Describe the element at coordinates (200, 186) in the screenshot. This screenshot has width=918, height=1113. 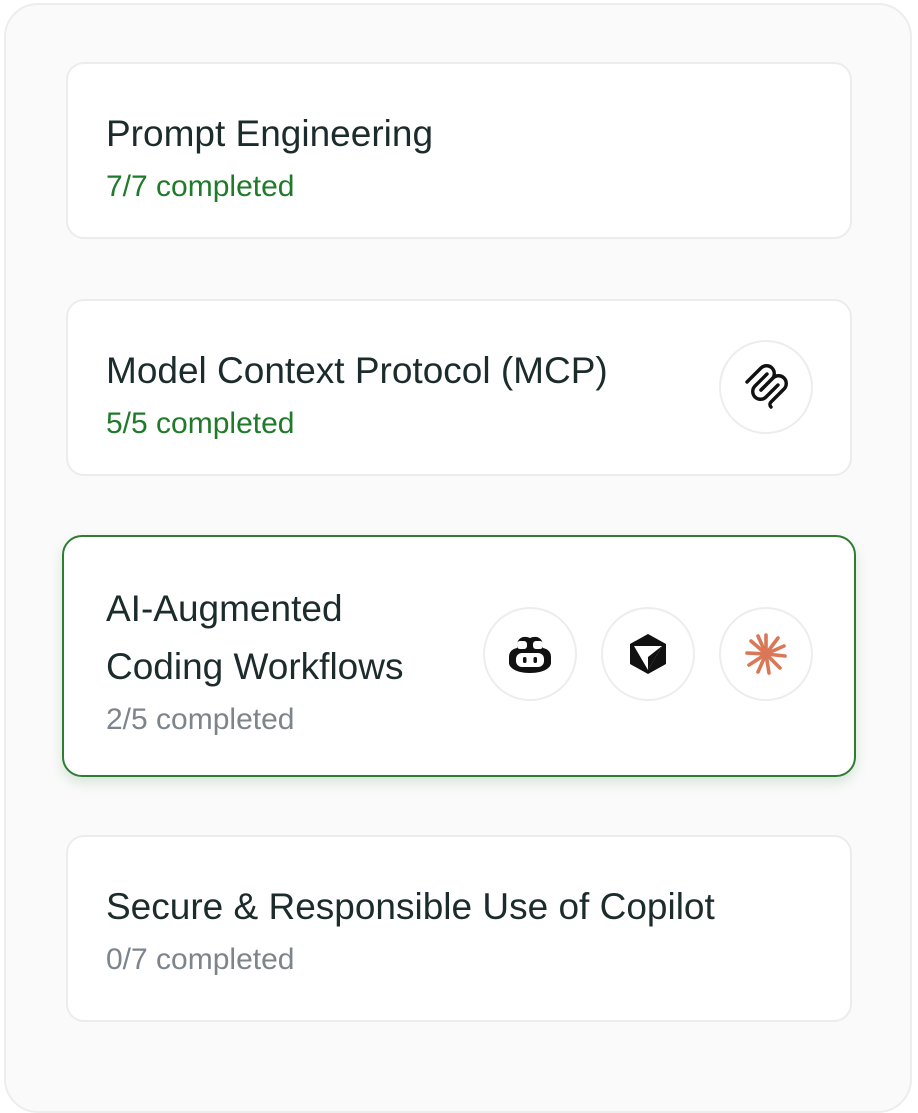
I see `course-progress: 7/7 completed` at that location.